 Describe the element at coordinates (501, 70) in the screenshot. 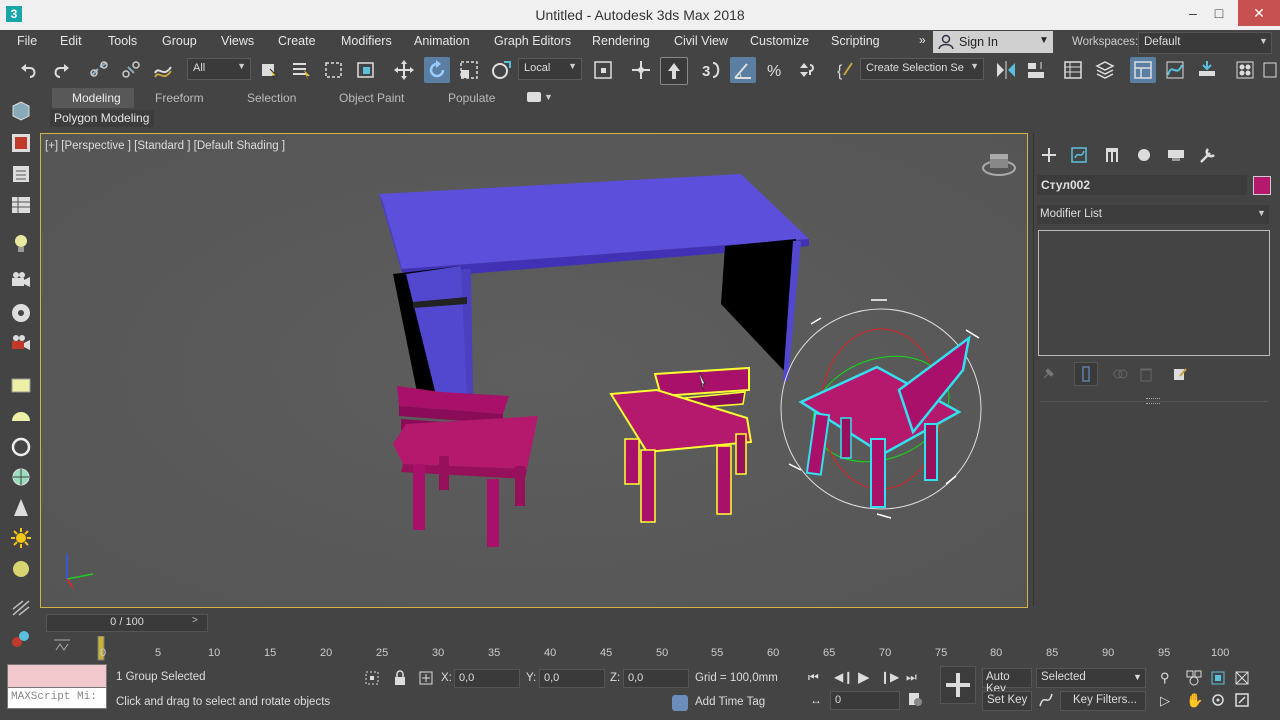

I see `select-place-icon` at that location.